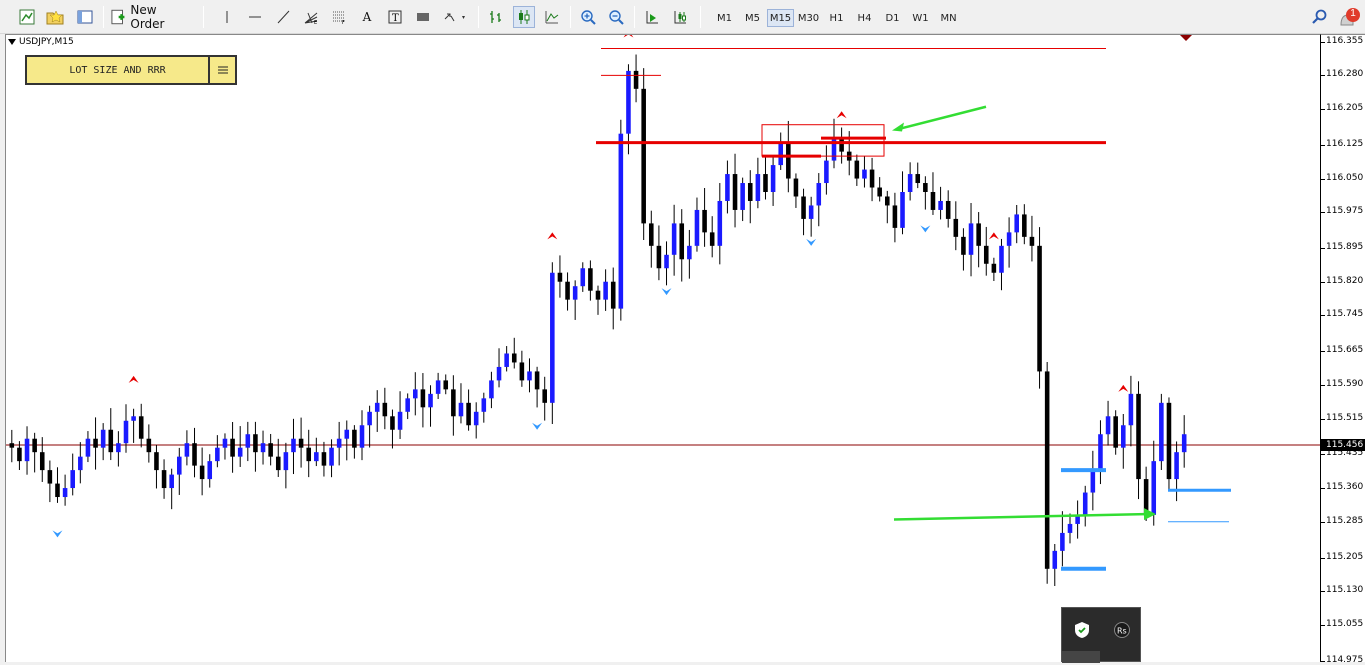 This screenshot has width=1365, height=665. I want to click on arrows-icon, so click(455, 17).